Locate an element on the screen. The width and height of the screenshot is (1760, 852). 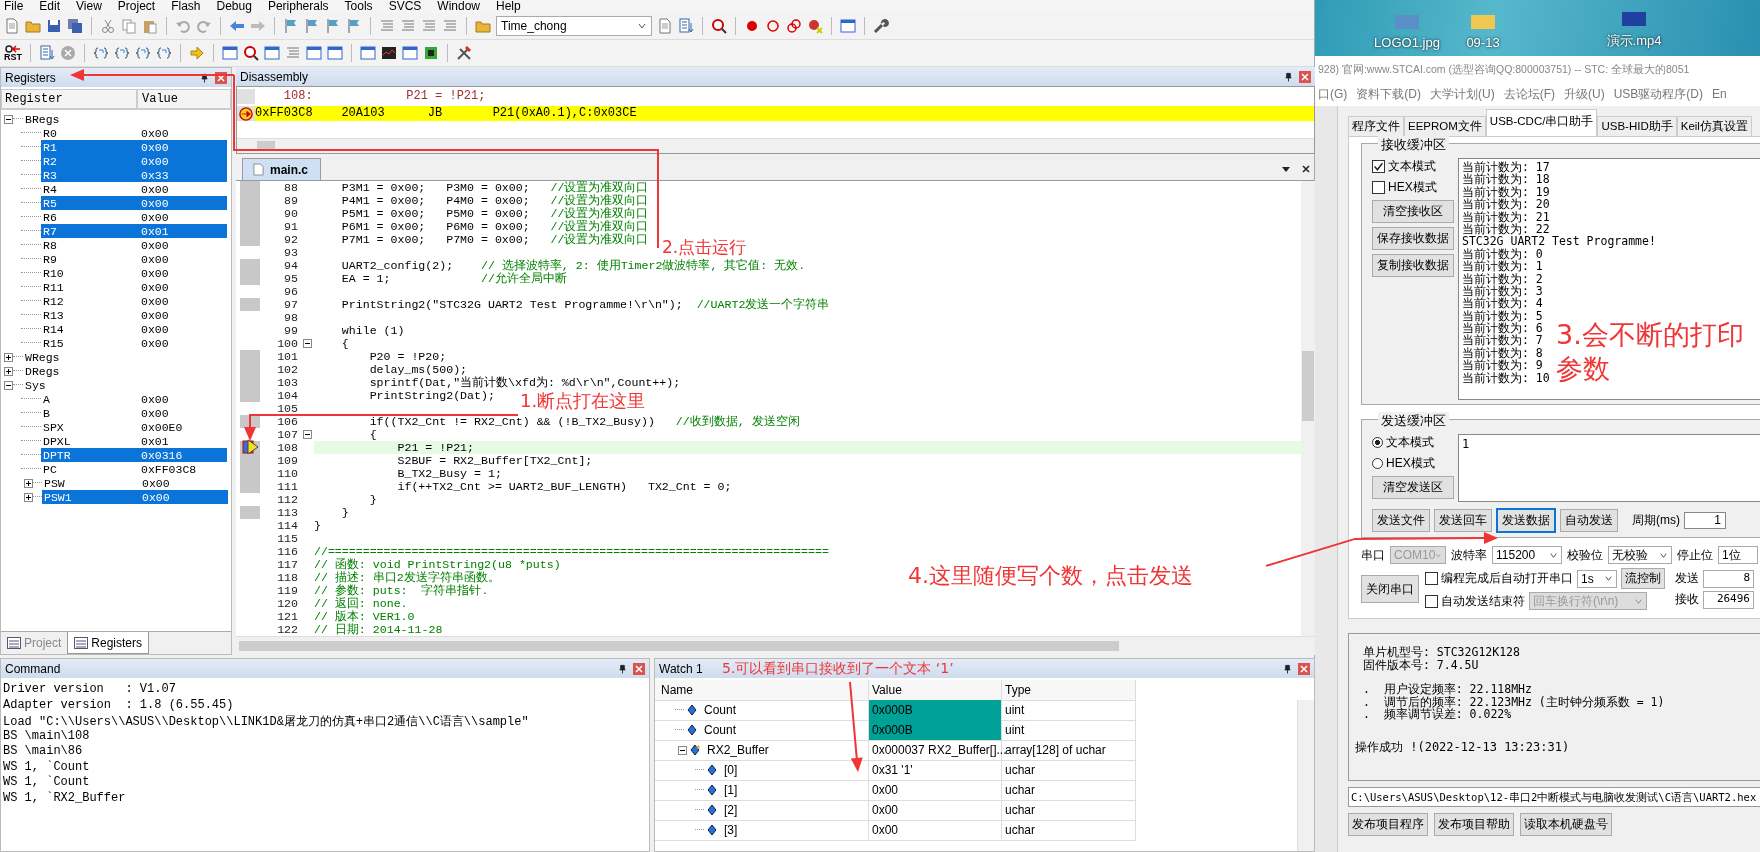
column-header: Type is located at coordinates (1069, 690).